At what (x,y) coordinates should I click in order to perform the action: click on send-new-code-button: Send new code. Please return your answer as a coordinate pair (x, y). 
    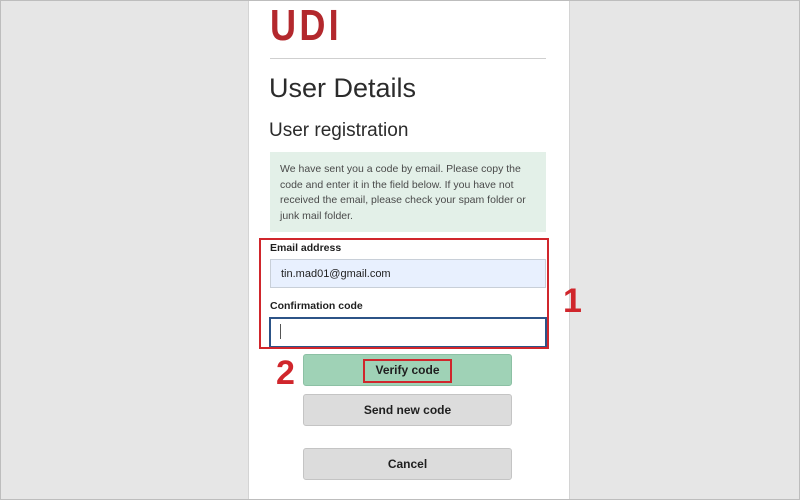
    Looking at the image, I should click on (407, 410).